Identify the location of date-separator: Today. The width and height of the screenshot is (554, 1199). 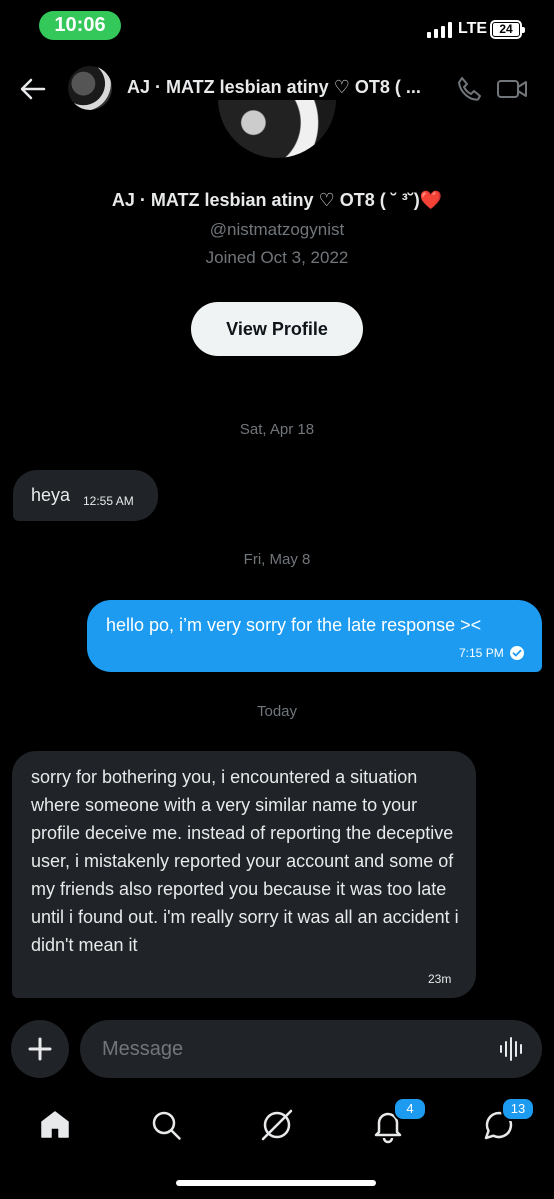
(277, 711).